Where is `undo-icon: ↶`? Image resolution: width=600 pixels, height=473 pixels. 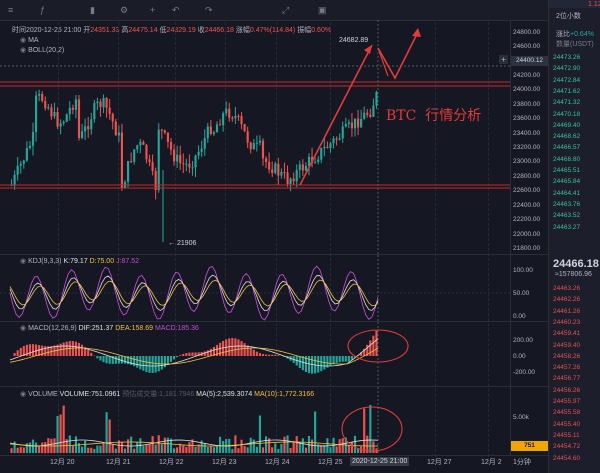
undo-icon: ↶ is located at coordinates (176, 10).